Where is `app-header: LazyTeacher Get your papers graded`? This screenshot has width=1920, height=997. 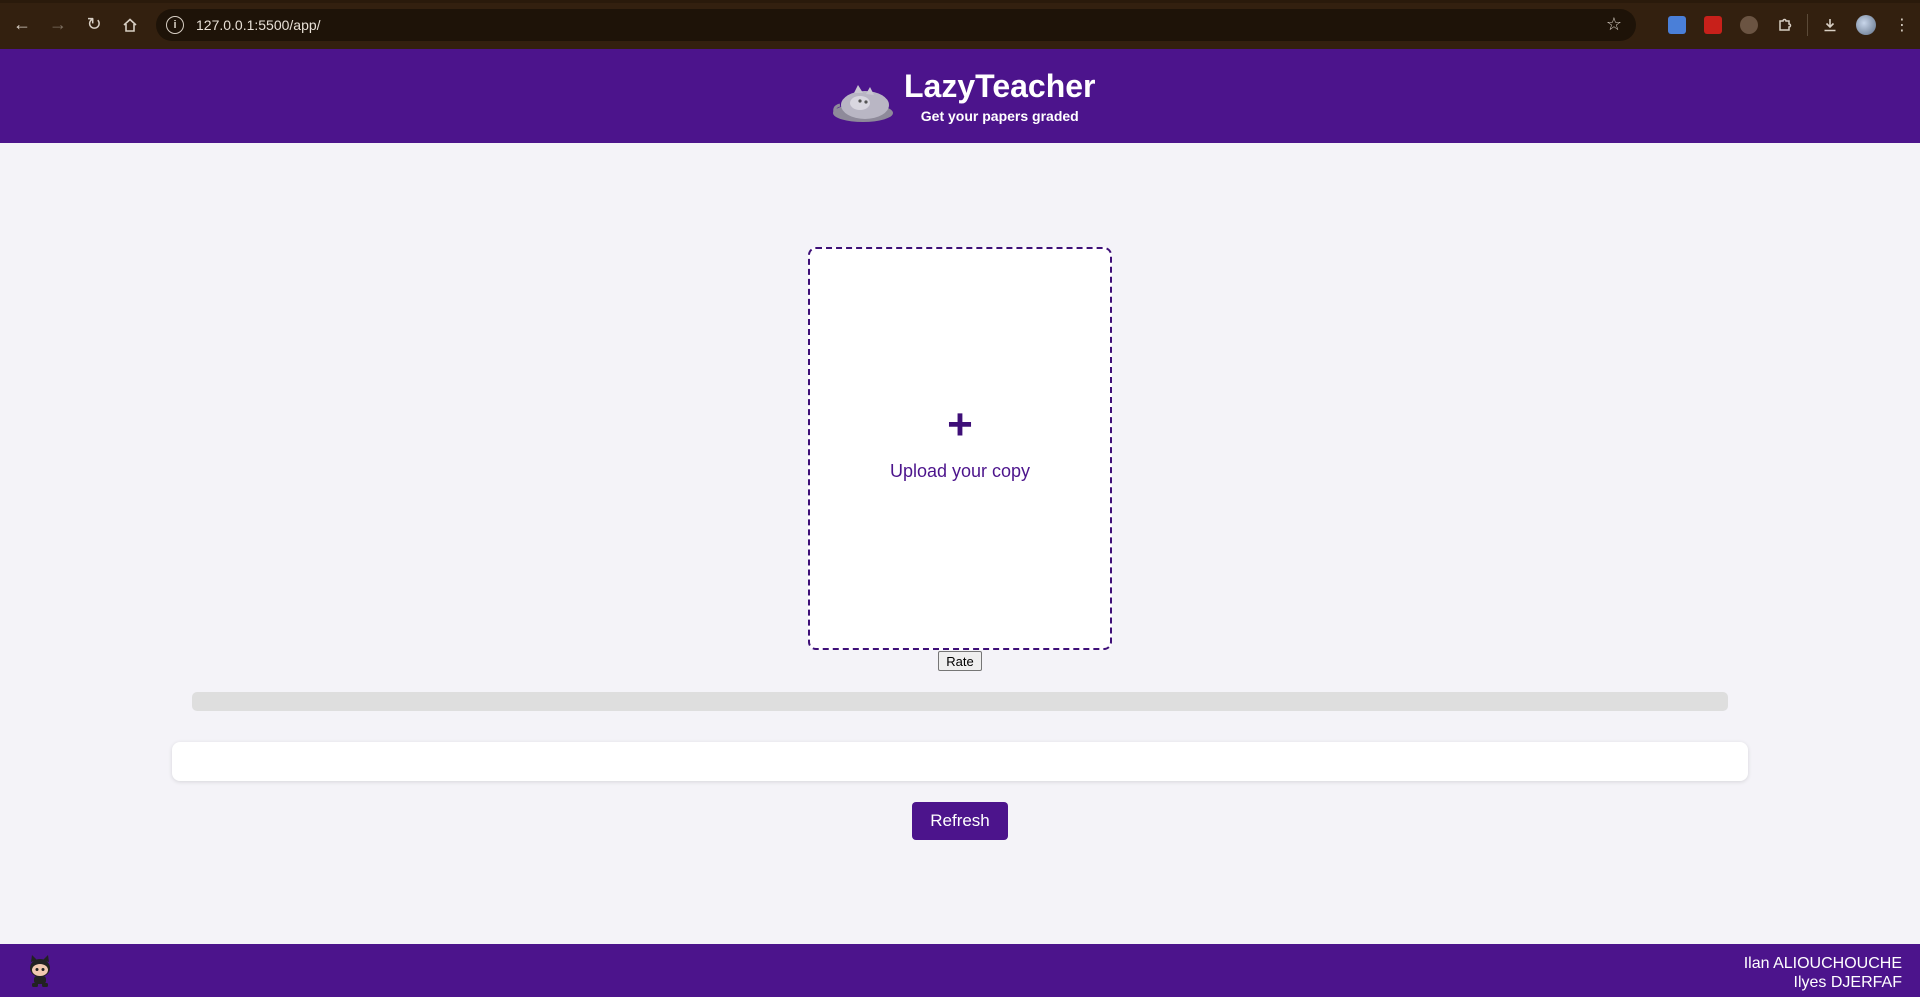
app-header: LazyTeacher Get your papers graded is located at coordinates (960, 96).